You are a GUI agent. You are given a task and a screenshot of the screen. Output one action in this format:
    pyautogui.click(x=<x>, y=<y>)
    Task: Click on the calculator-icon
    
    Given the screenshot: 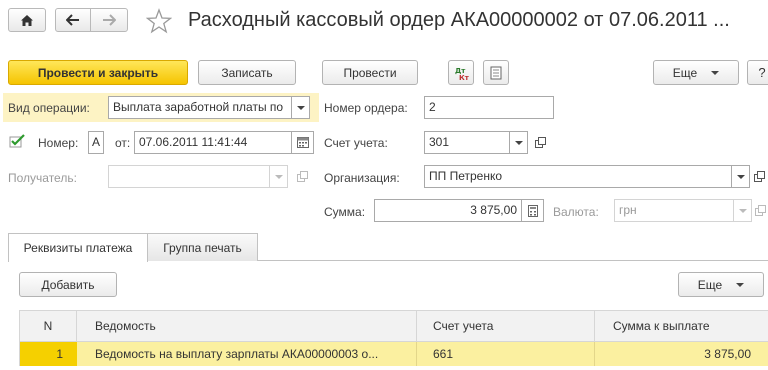 What is the action you would take?
    pyautogui.click(x=532, y=210)
    